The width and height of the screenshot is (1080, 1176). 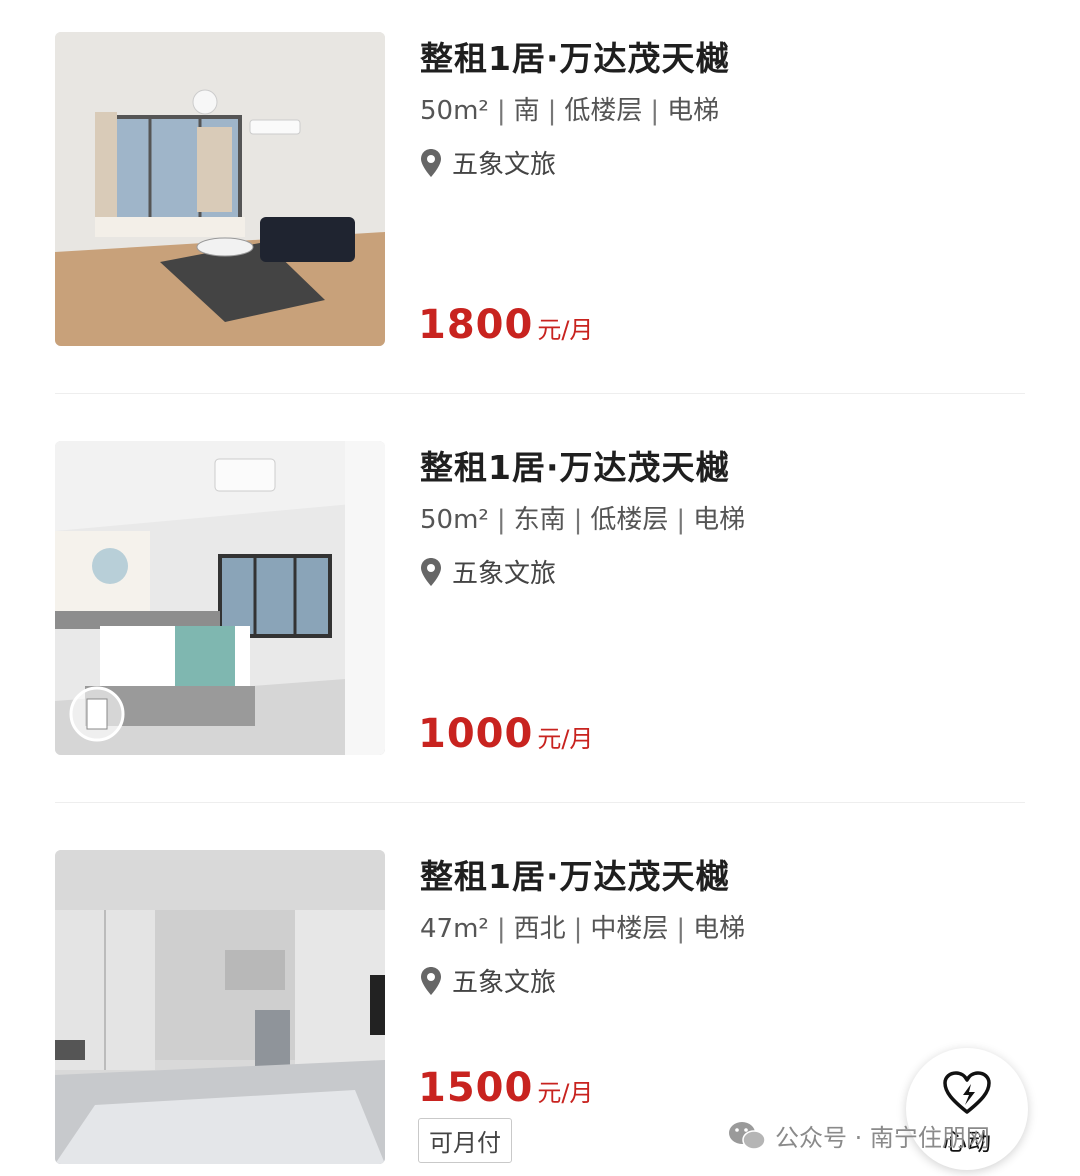 I want to click on watermark: 公众号 · 南宁住朋网, so click(x=858, y=1135).